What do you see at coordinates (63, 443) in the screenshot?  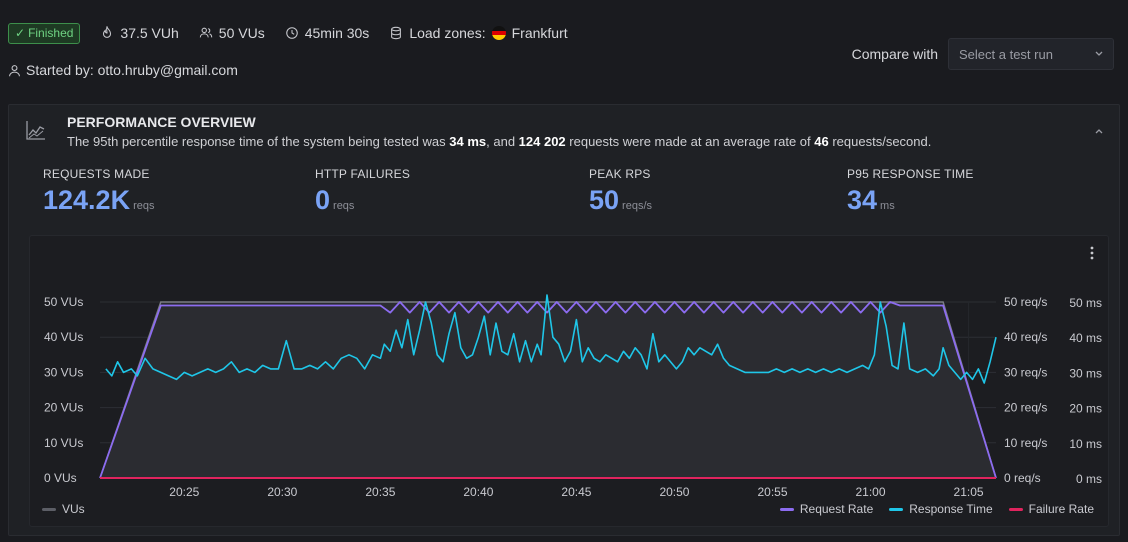 I see `y-left-tick-label: 10 VUs` at bounding box center [63, 443].